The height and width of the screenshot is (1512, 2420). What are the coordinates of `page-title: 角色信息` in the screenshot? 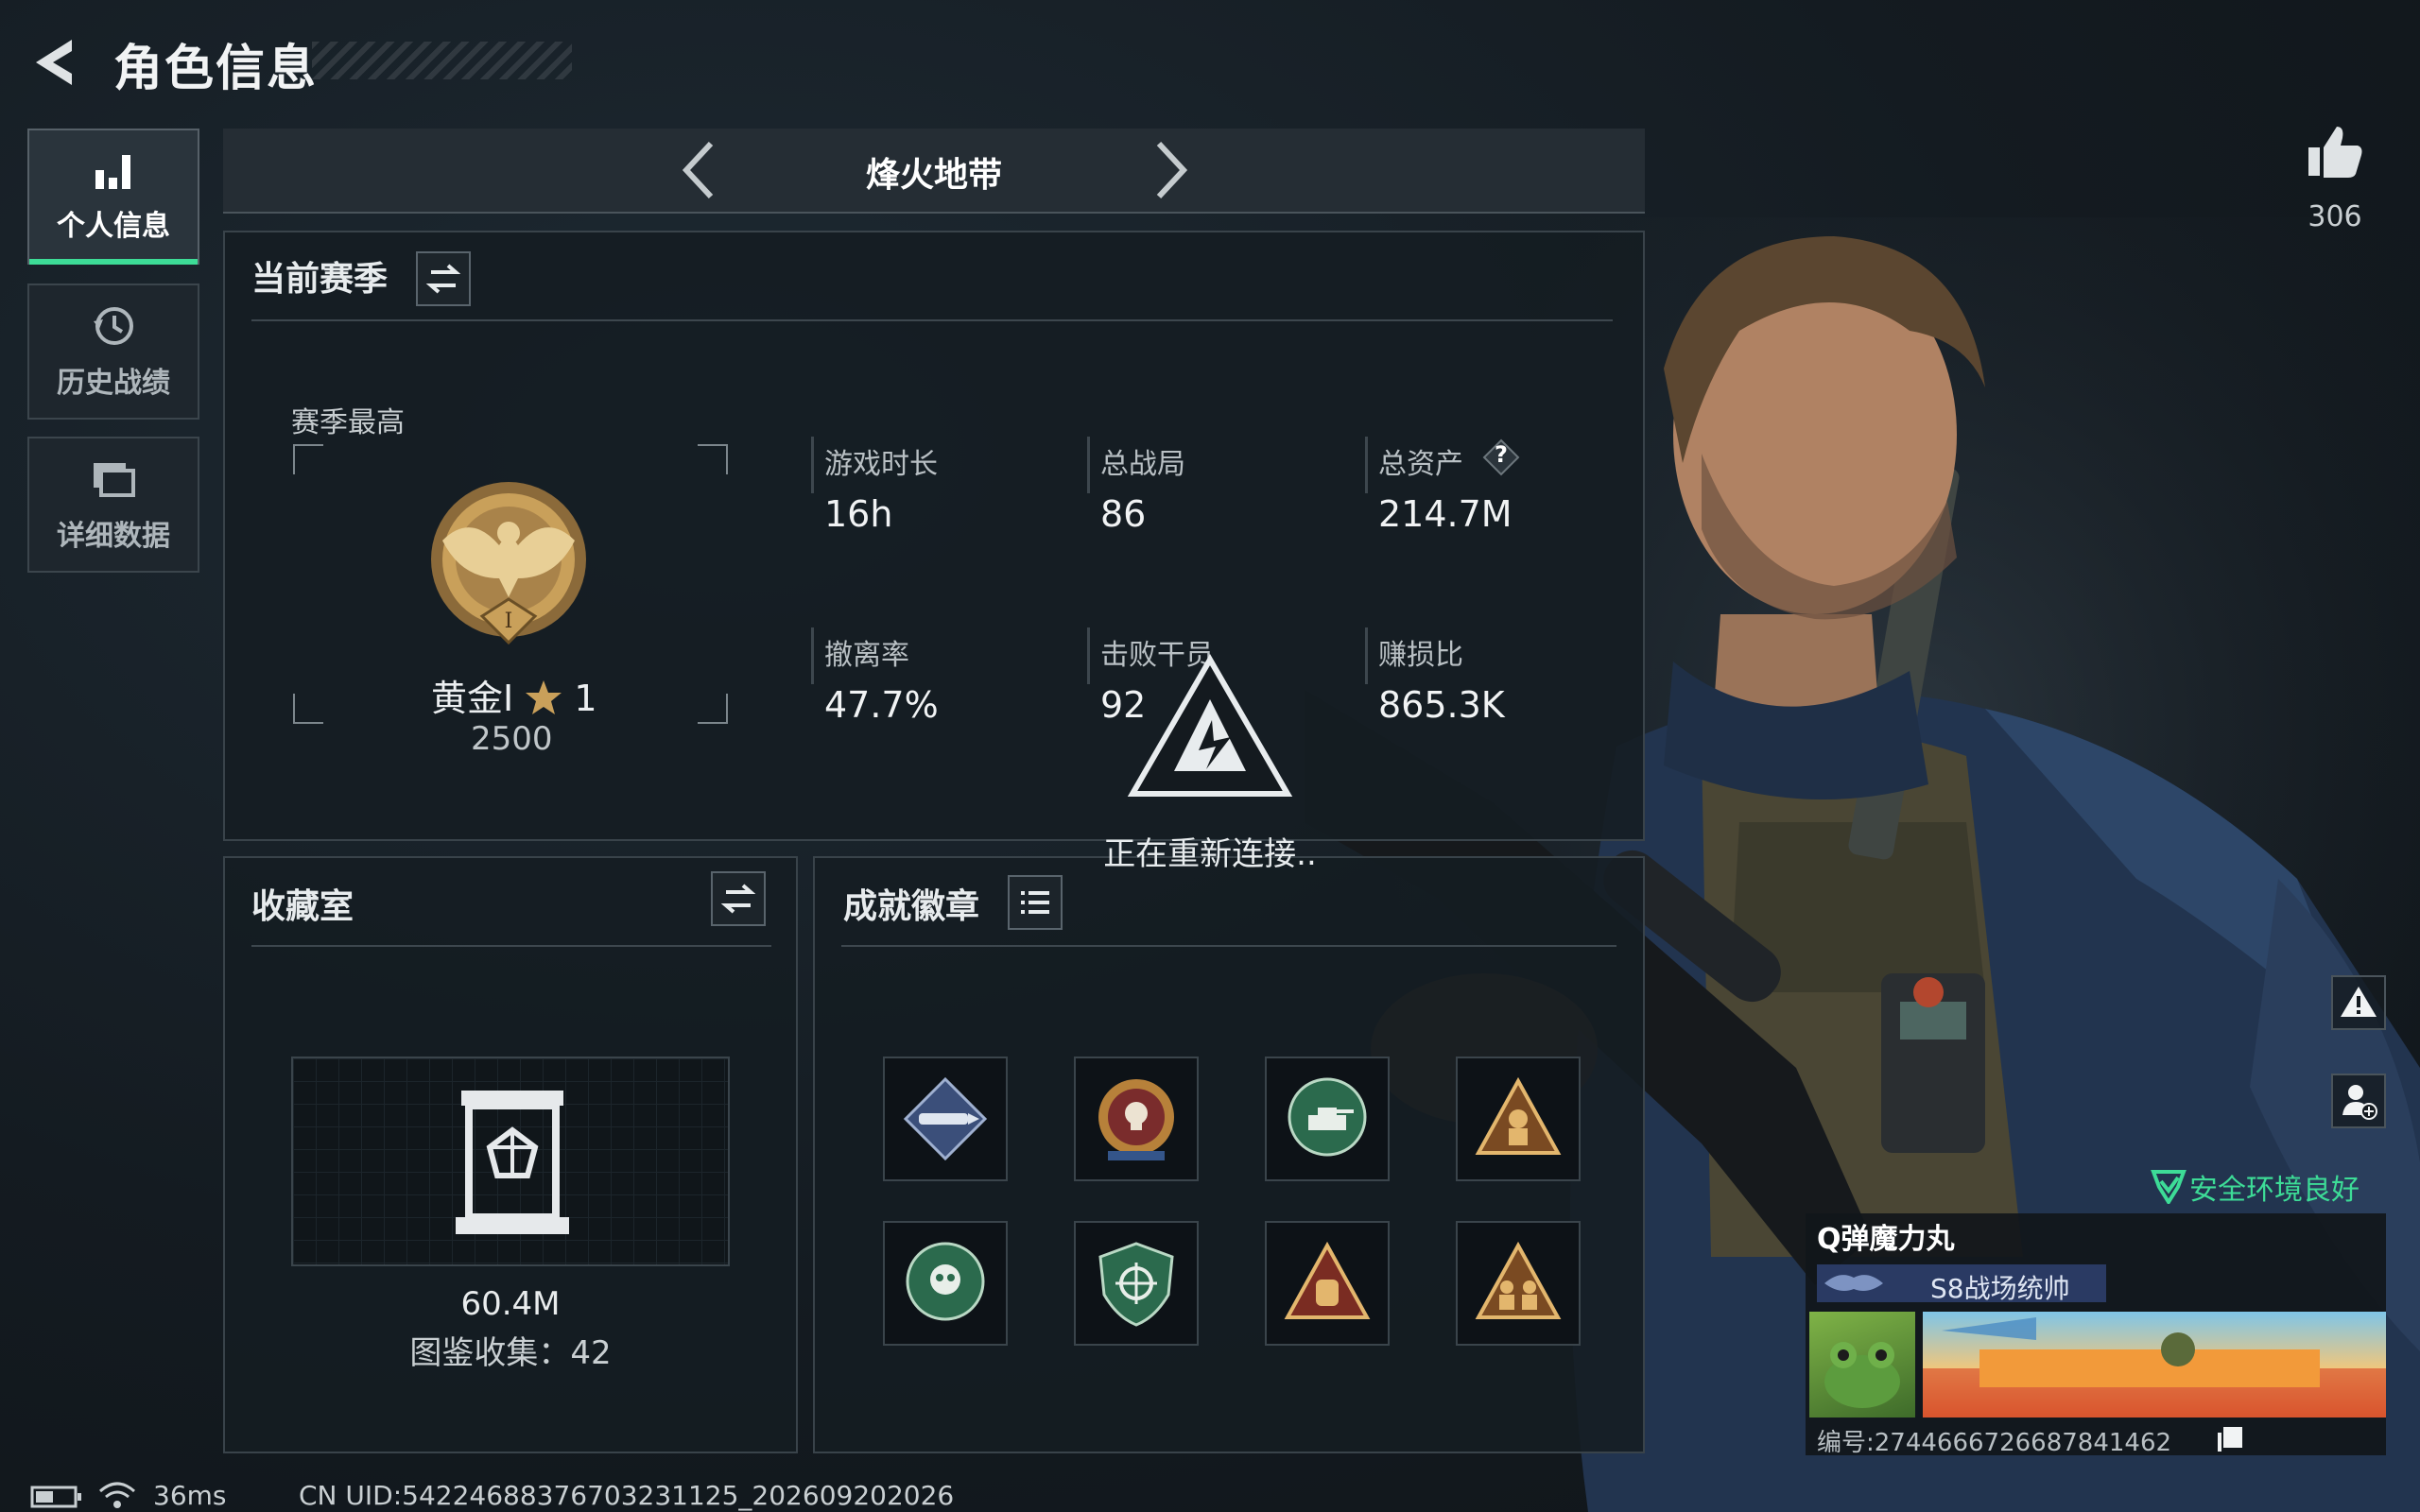 It's located at (216, 69).